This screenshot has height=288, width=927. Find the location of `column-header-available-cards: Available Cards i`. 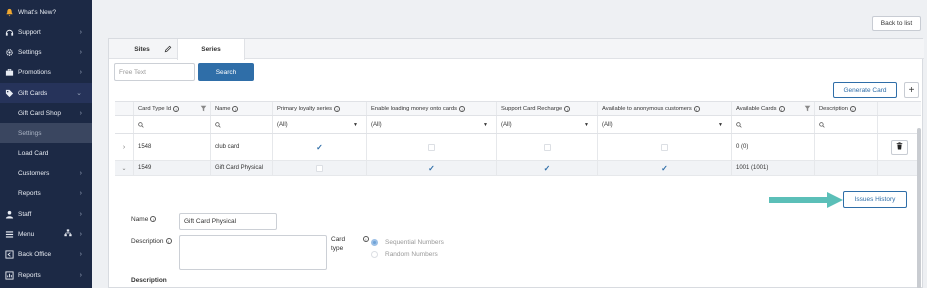

column-header-available-cards: Available Cards i is located at coordinates (773, 108).